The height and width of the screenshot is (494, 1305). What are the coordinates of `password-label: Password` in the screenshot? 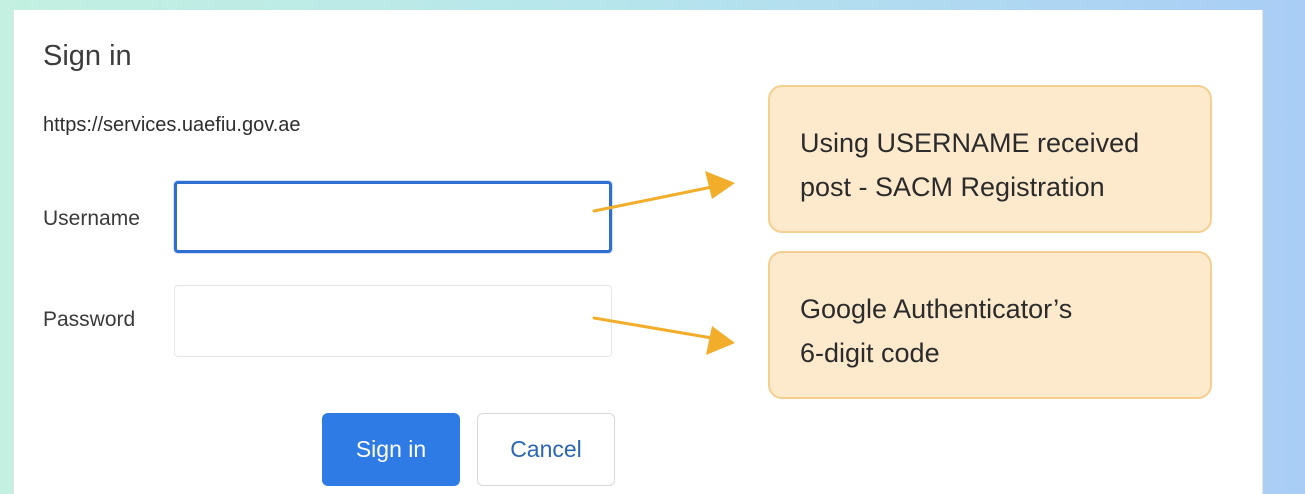 It's located at (89, 319).